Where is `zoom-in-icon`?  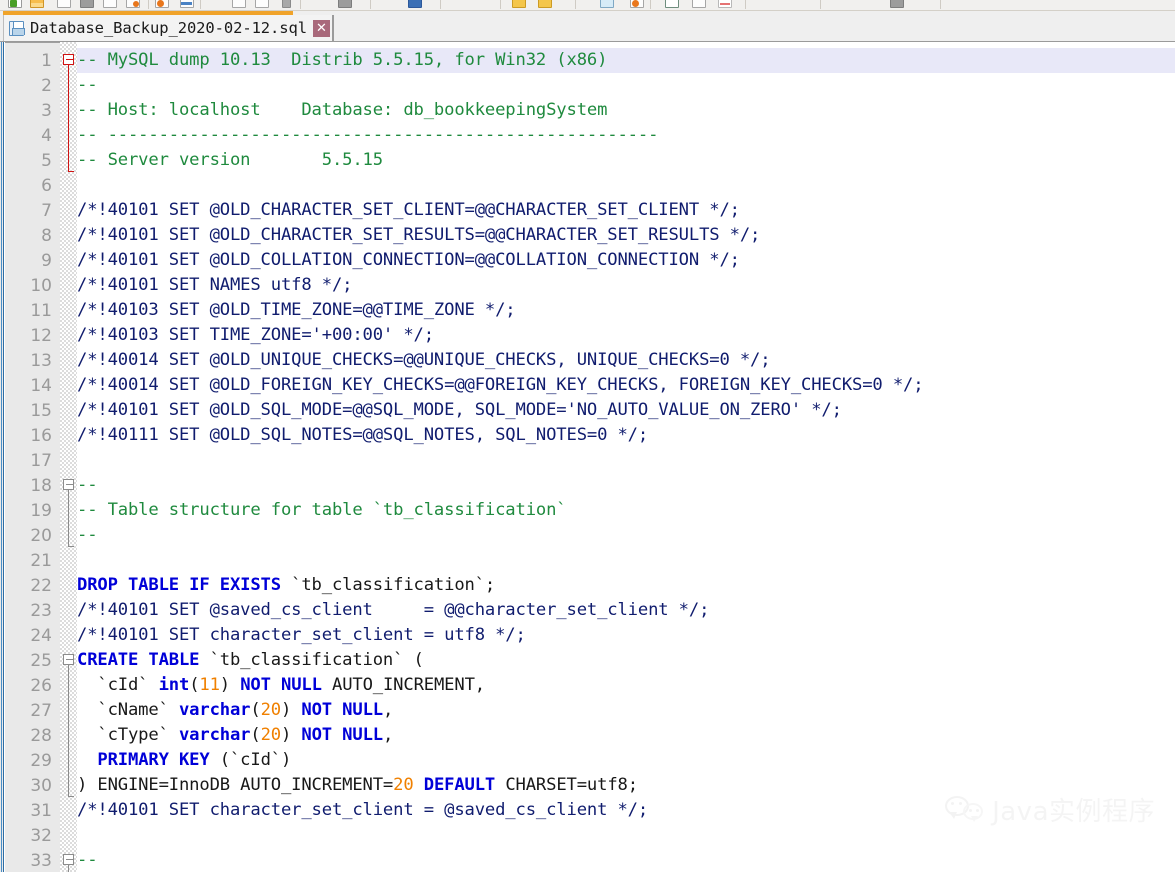 zoom-in-icon is located at coordinates (519, 4).